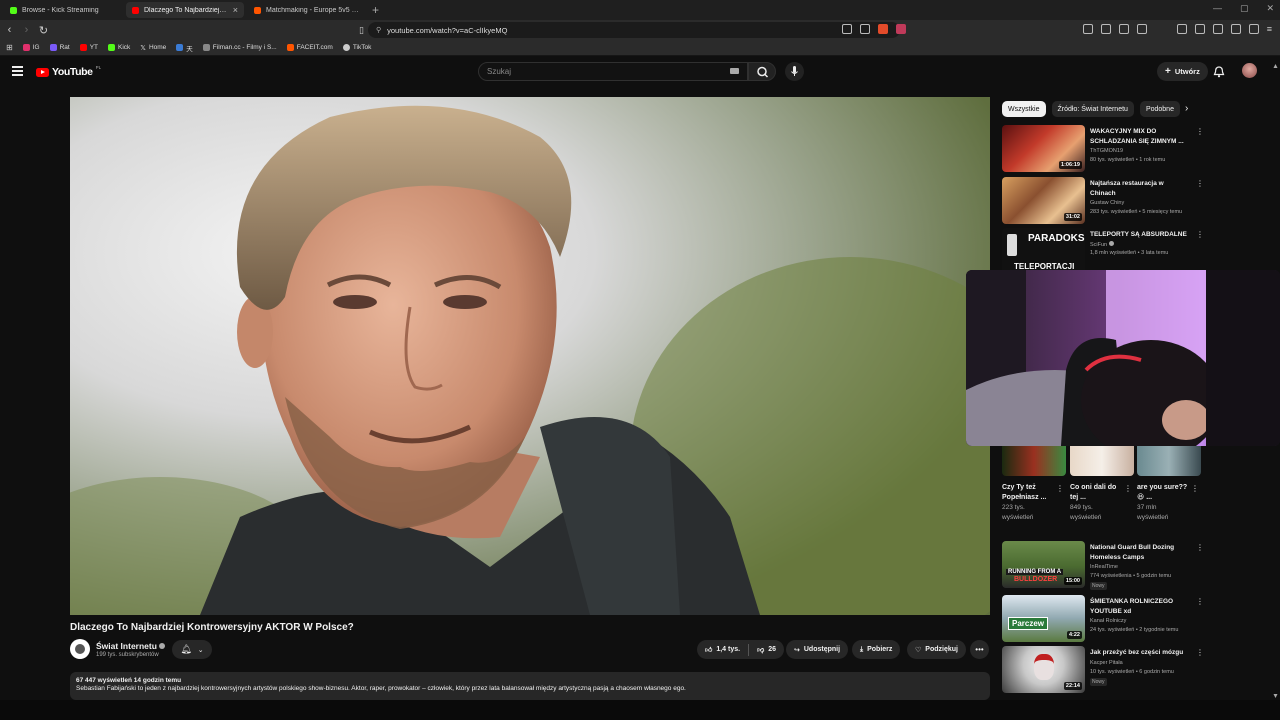  I want to click on chip-source: Źródło: Świat Internetu, so click(1092, 109).